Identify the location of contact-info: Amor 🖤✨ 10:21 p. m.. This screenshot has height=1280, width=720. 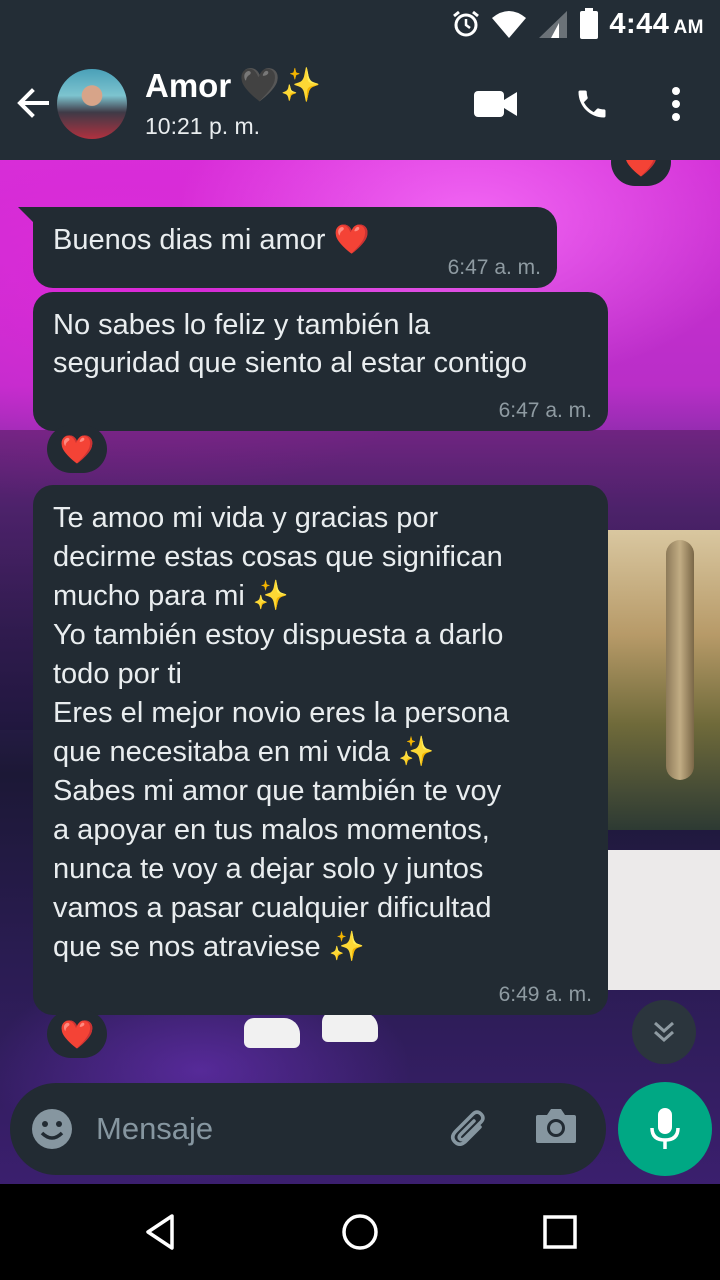
(233, 103).